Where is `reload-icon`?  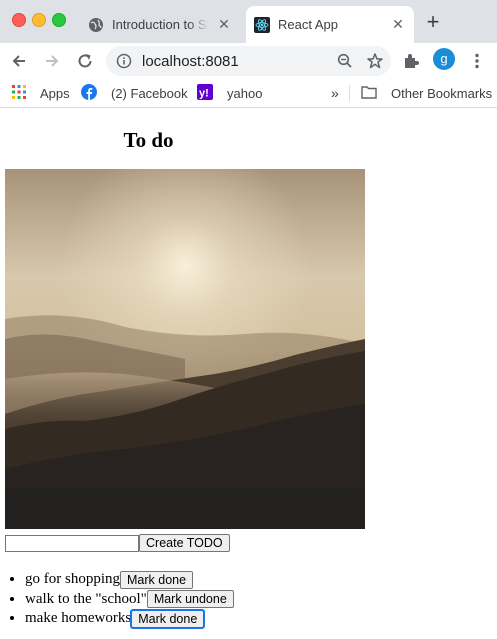
reload-icon is located at coordinates (85, 61).